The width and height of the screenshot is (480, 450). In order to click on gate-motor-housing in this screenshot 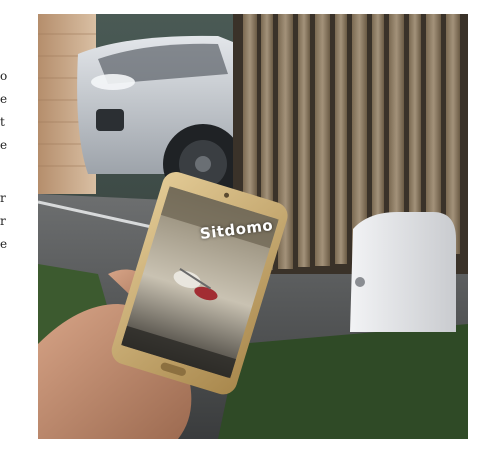, I will do `click(403, 272)`.